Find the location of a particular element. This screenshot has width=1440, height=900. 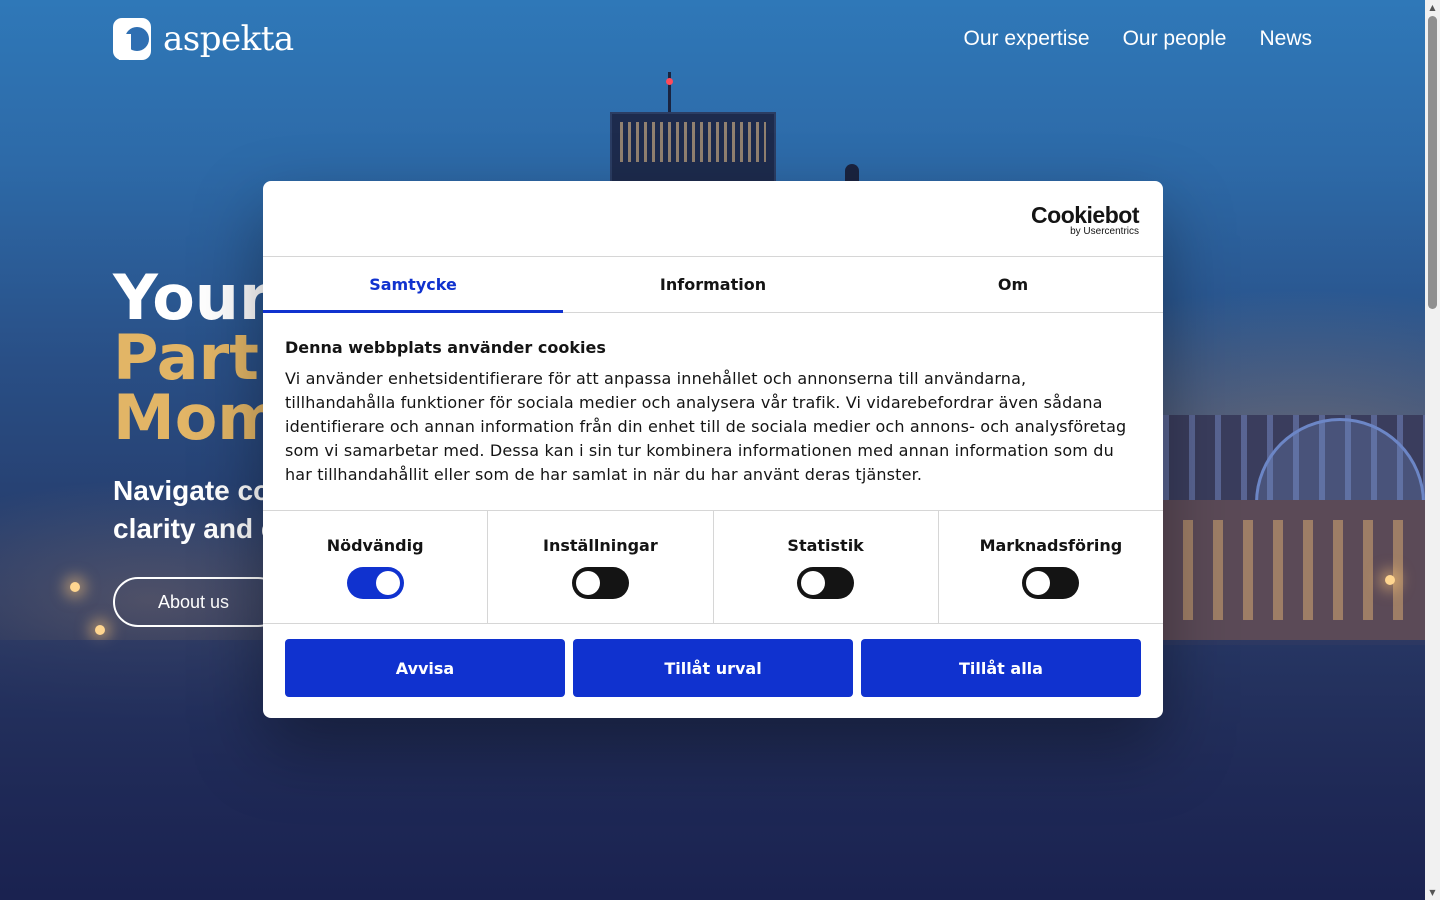

toggle-label-preferences: Inställningar is located at coordinates (600, 545).